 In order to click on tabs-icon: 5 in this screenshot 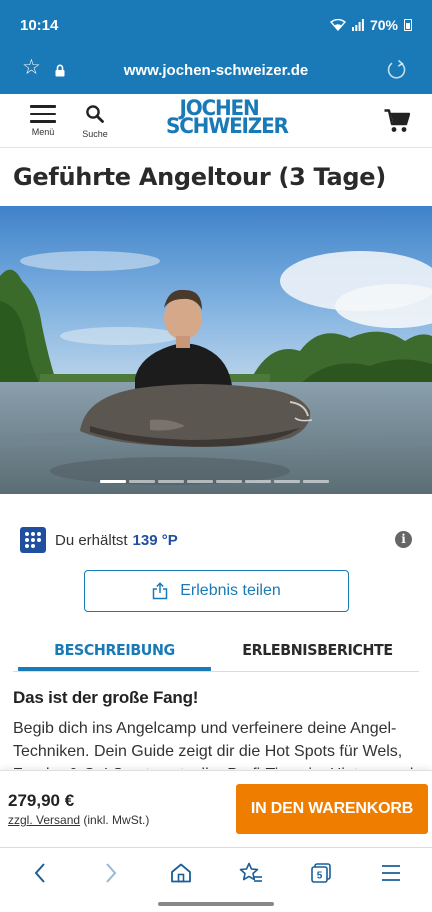, I will do `click(321, 873)`.